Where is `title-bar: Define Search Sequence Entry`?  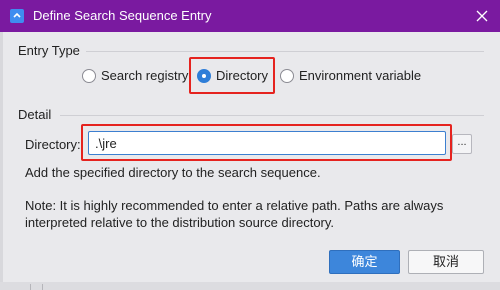
title-bar: Define Search Sequence Entry is located at coordinates (250, 16).